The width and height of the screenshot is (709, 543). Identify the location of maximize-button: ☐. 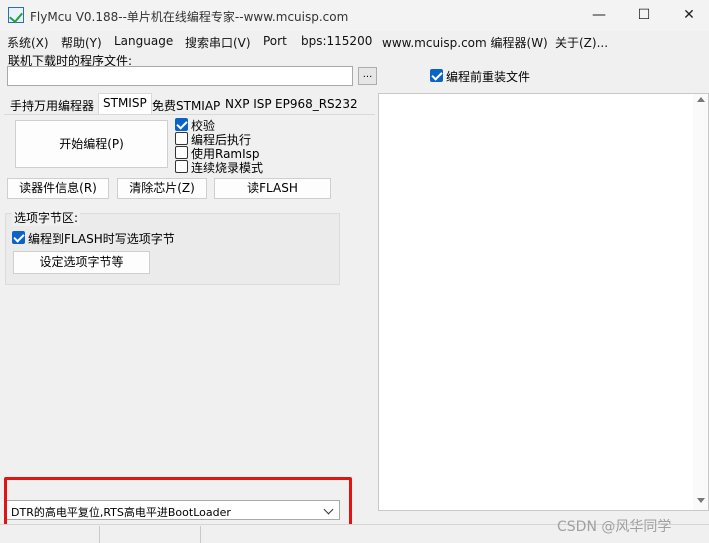
(644, 15).